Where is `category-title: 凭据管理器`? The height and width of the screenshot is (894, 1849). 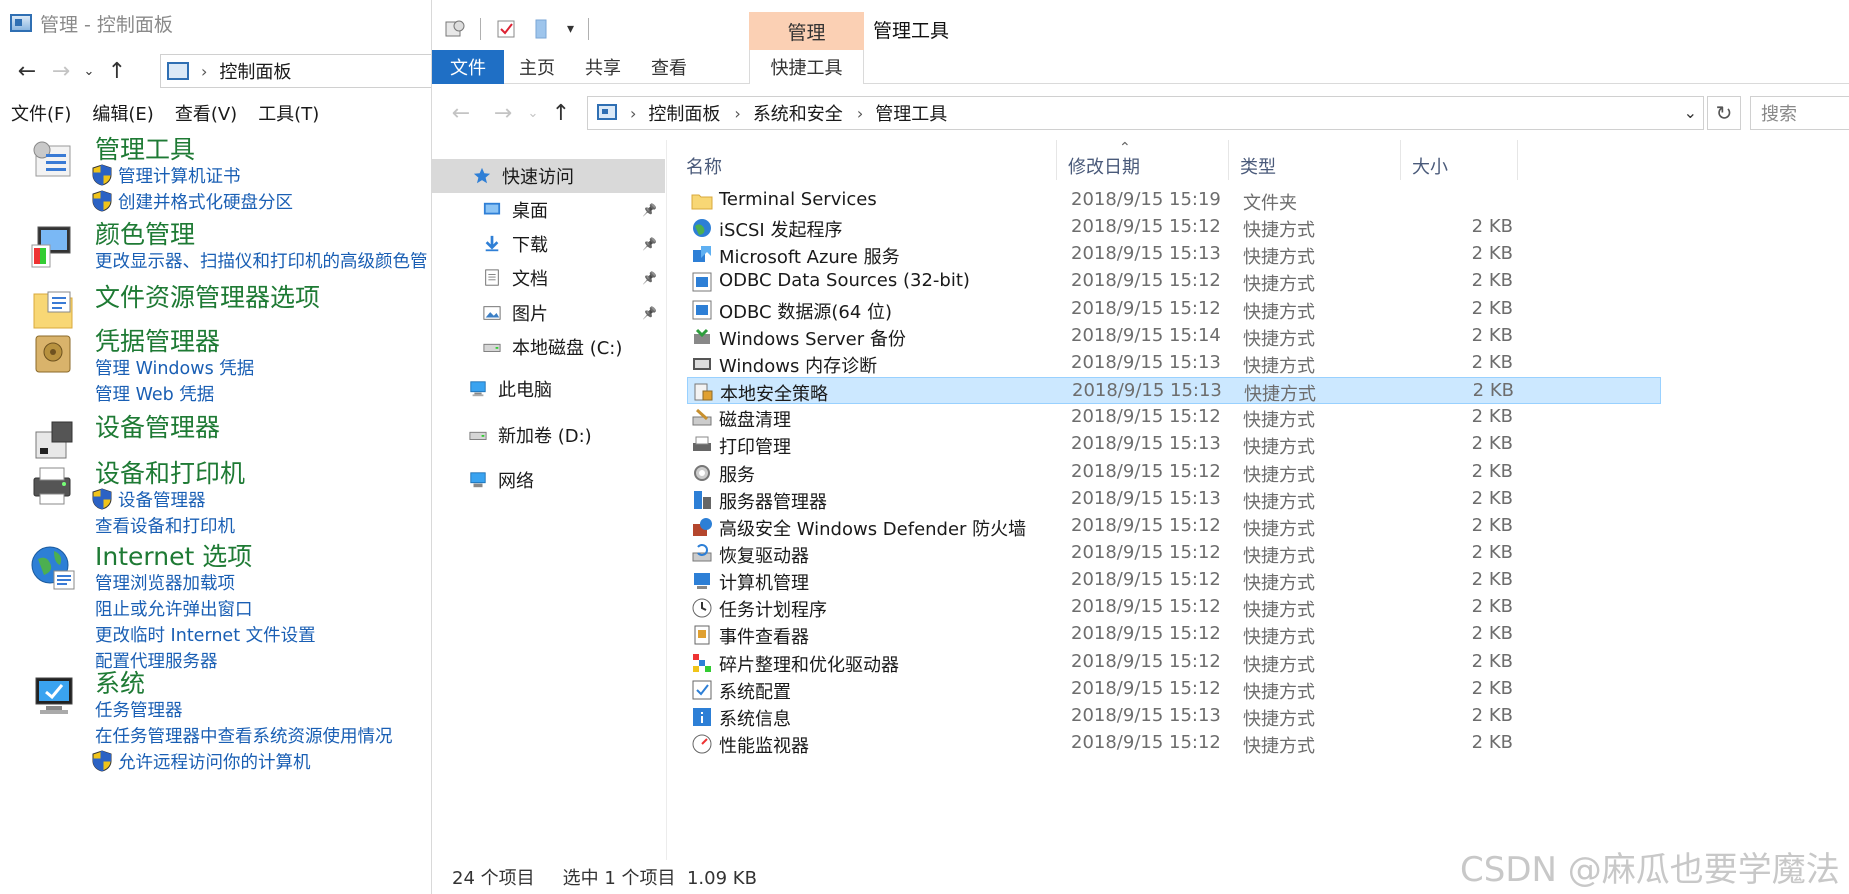
category-title: 凭据管理器 is located at coordinates (157, 340).